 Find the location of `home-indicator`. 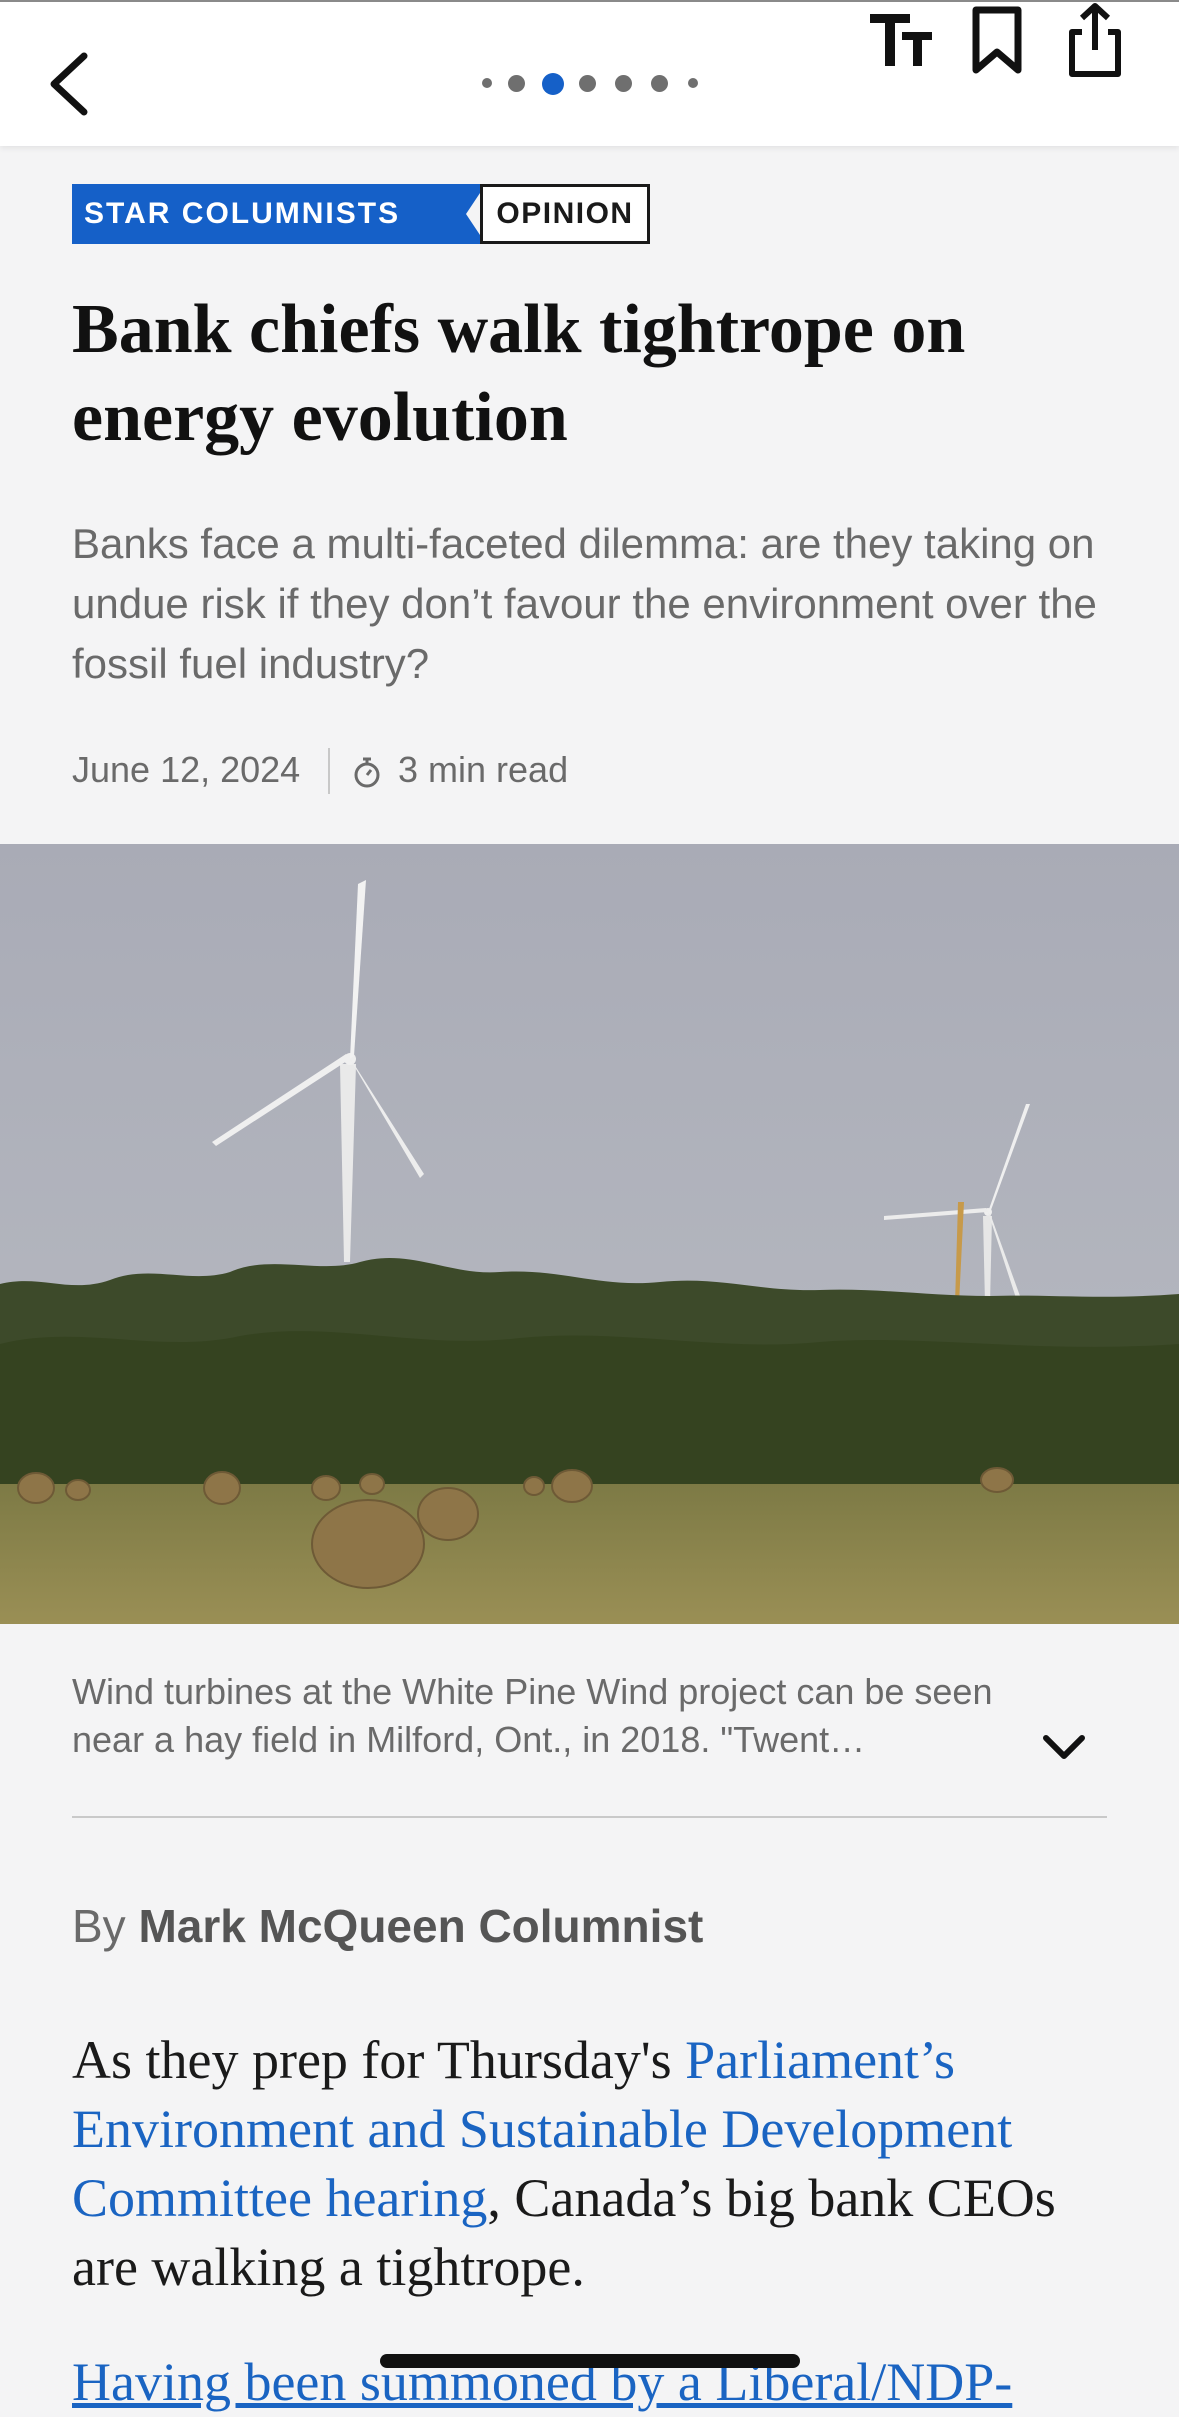

home-indicator is located at coordinates (590, 2361).